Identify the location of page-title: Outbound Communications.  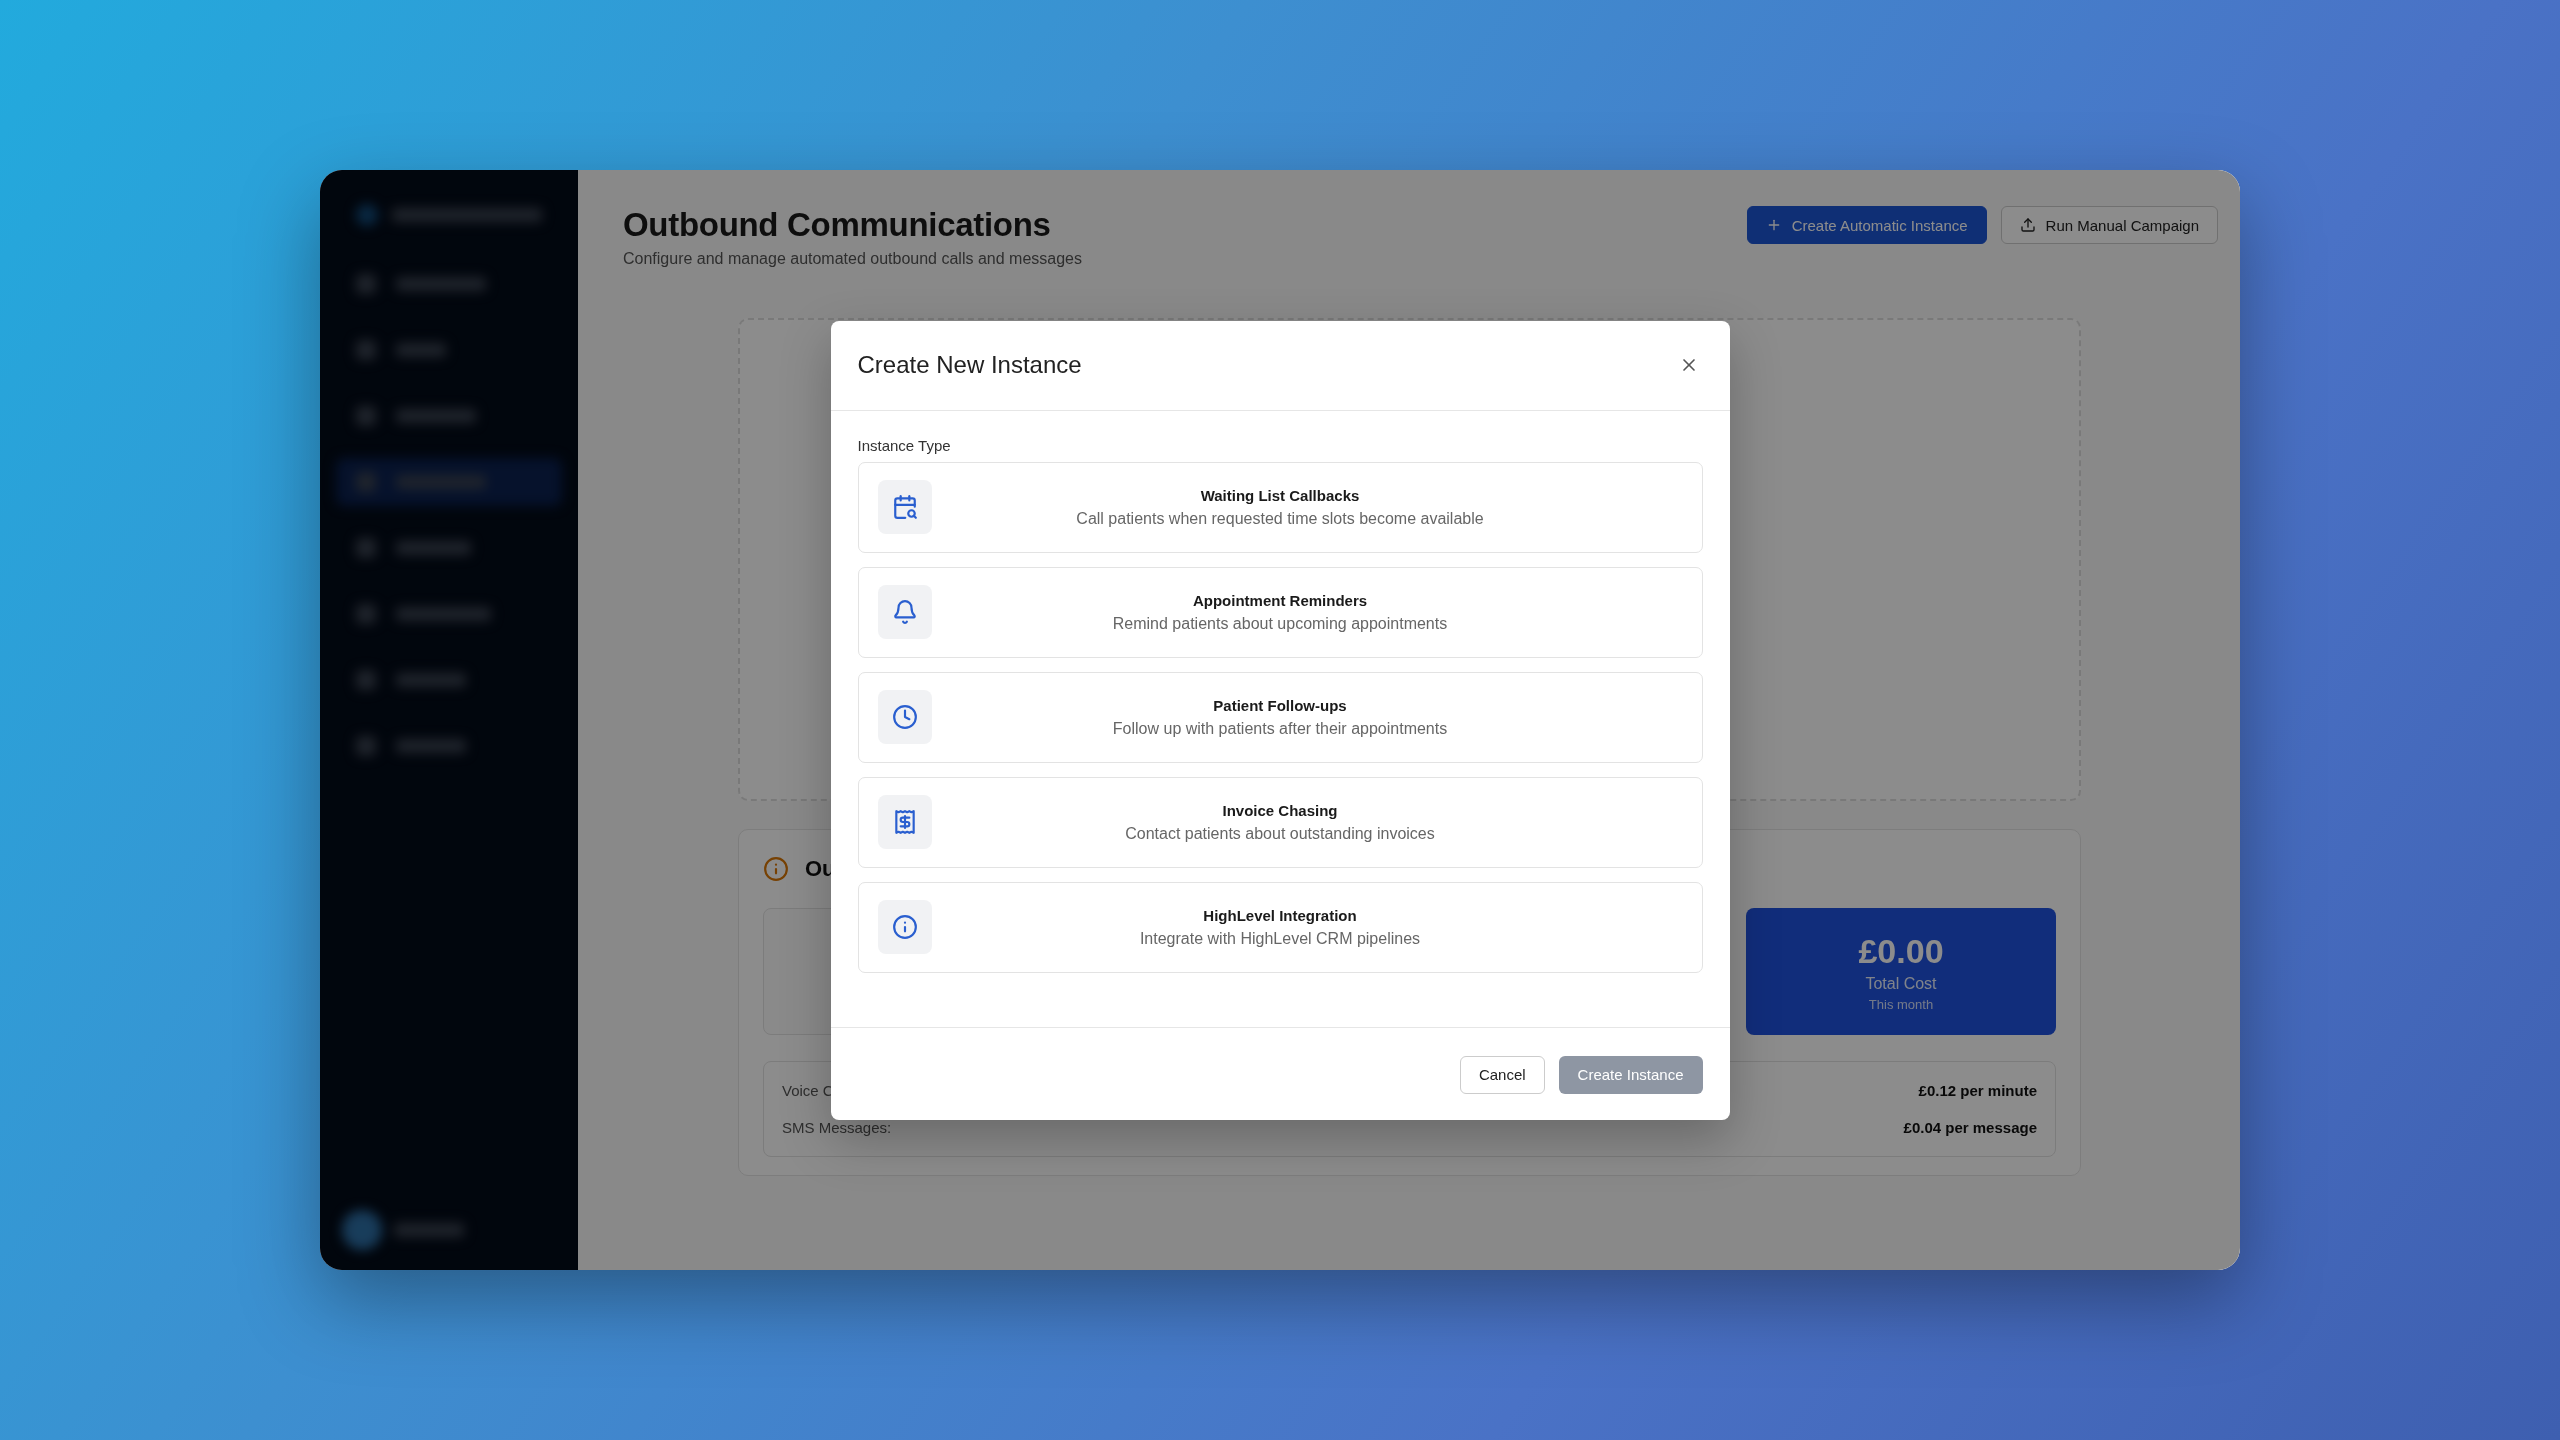
(837, 225).